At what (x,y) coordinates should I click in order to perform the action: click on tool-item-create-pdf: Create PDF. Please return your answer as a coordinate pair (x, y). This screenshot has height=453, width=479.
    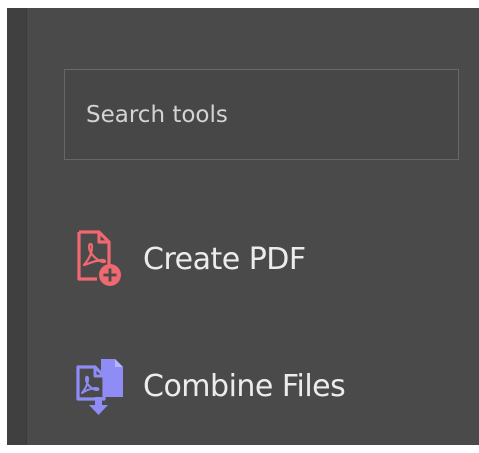
    Looking at the image, I should click on (190, 259).